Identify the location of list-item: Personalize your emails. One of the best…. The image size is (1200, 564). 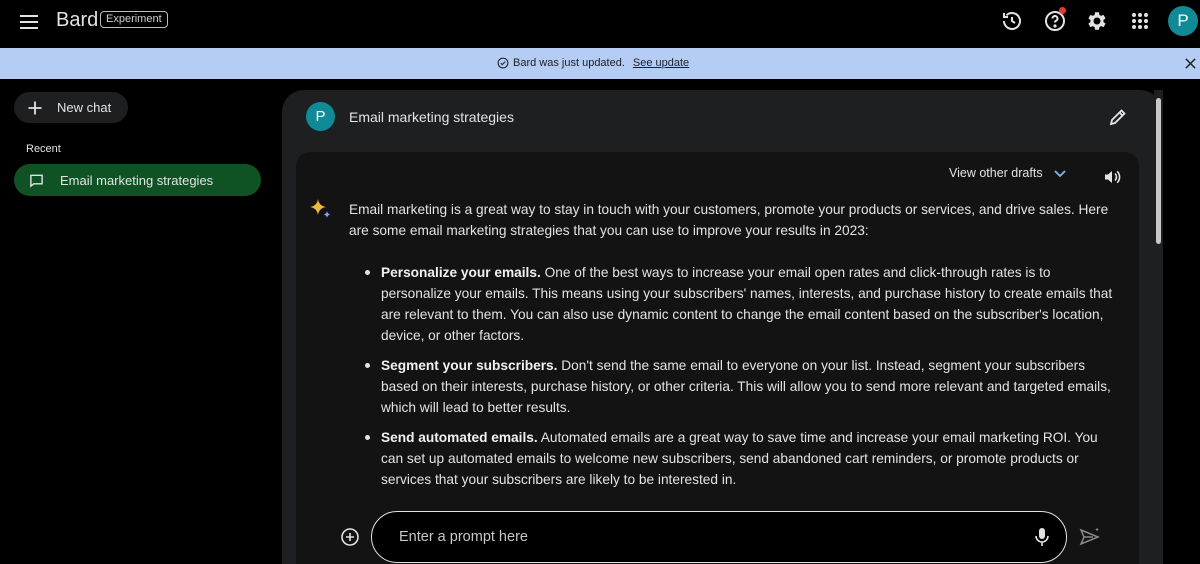
(734, 304).